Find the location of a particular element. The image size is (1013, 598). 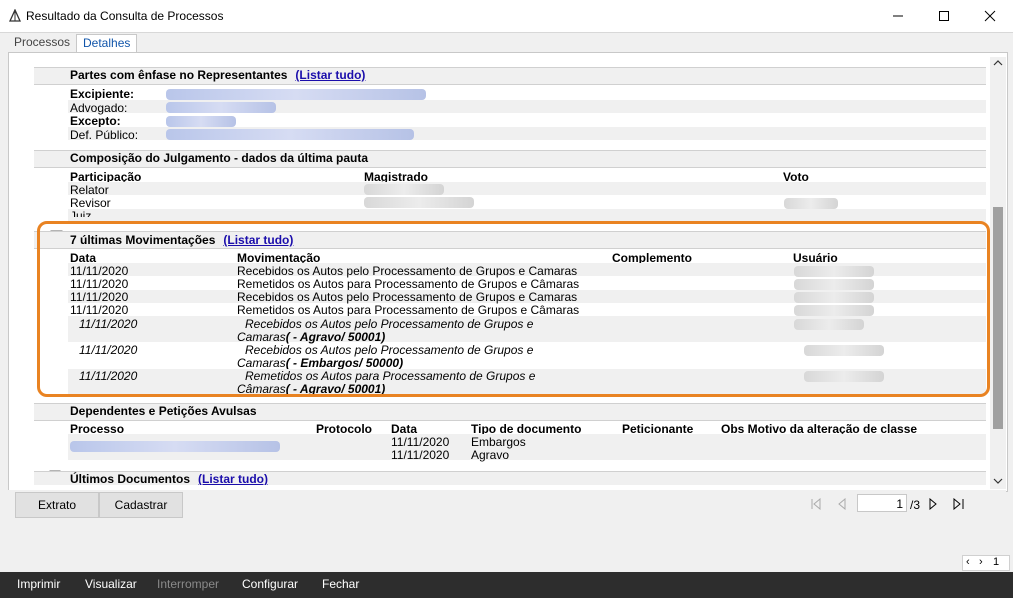

scrollbar-thumb is located at coordinates (998, 318).